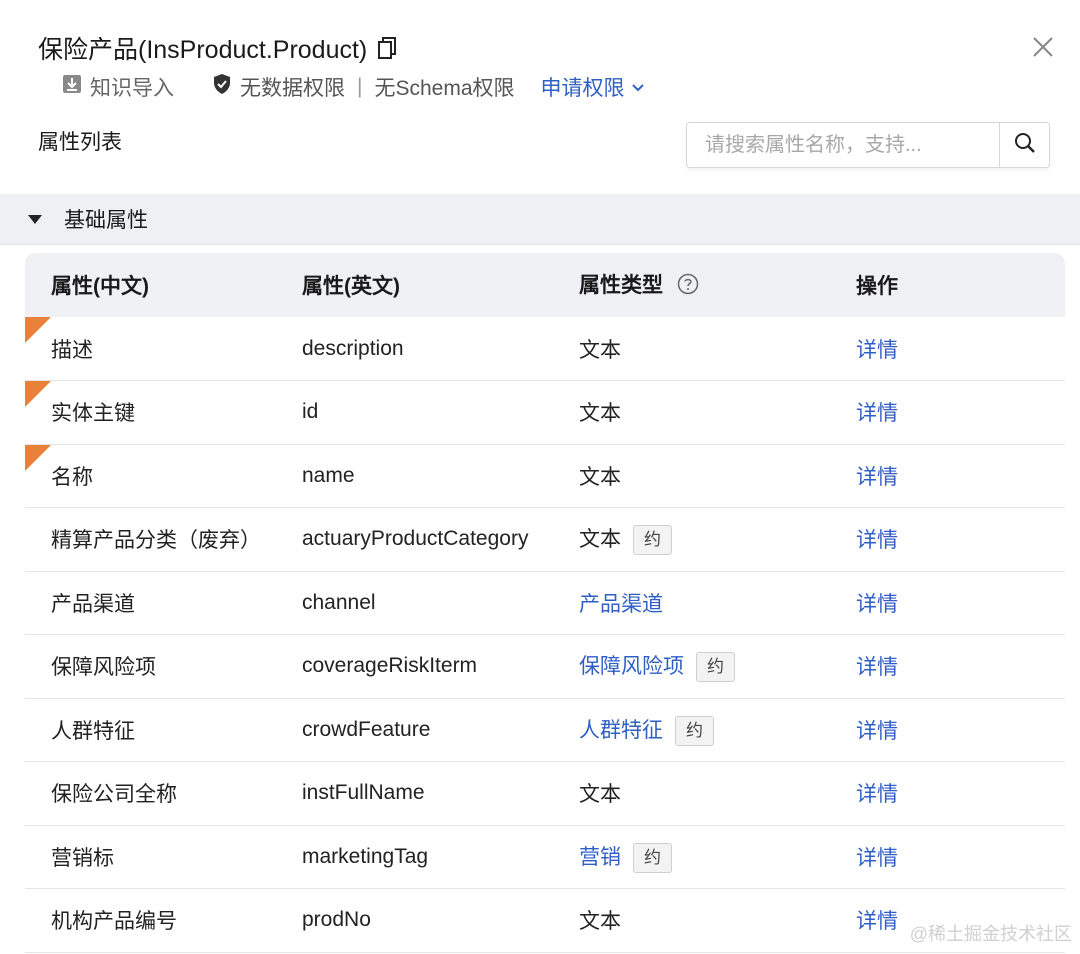  What do you see at coordinates (638, 87) in the screenshot?
I see `chevron-down-icon` at bounding box center [638, 87].